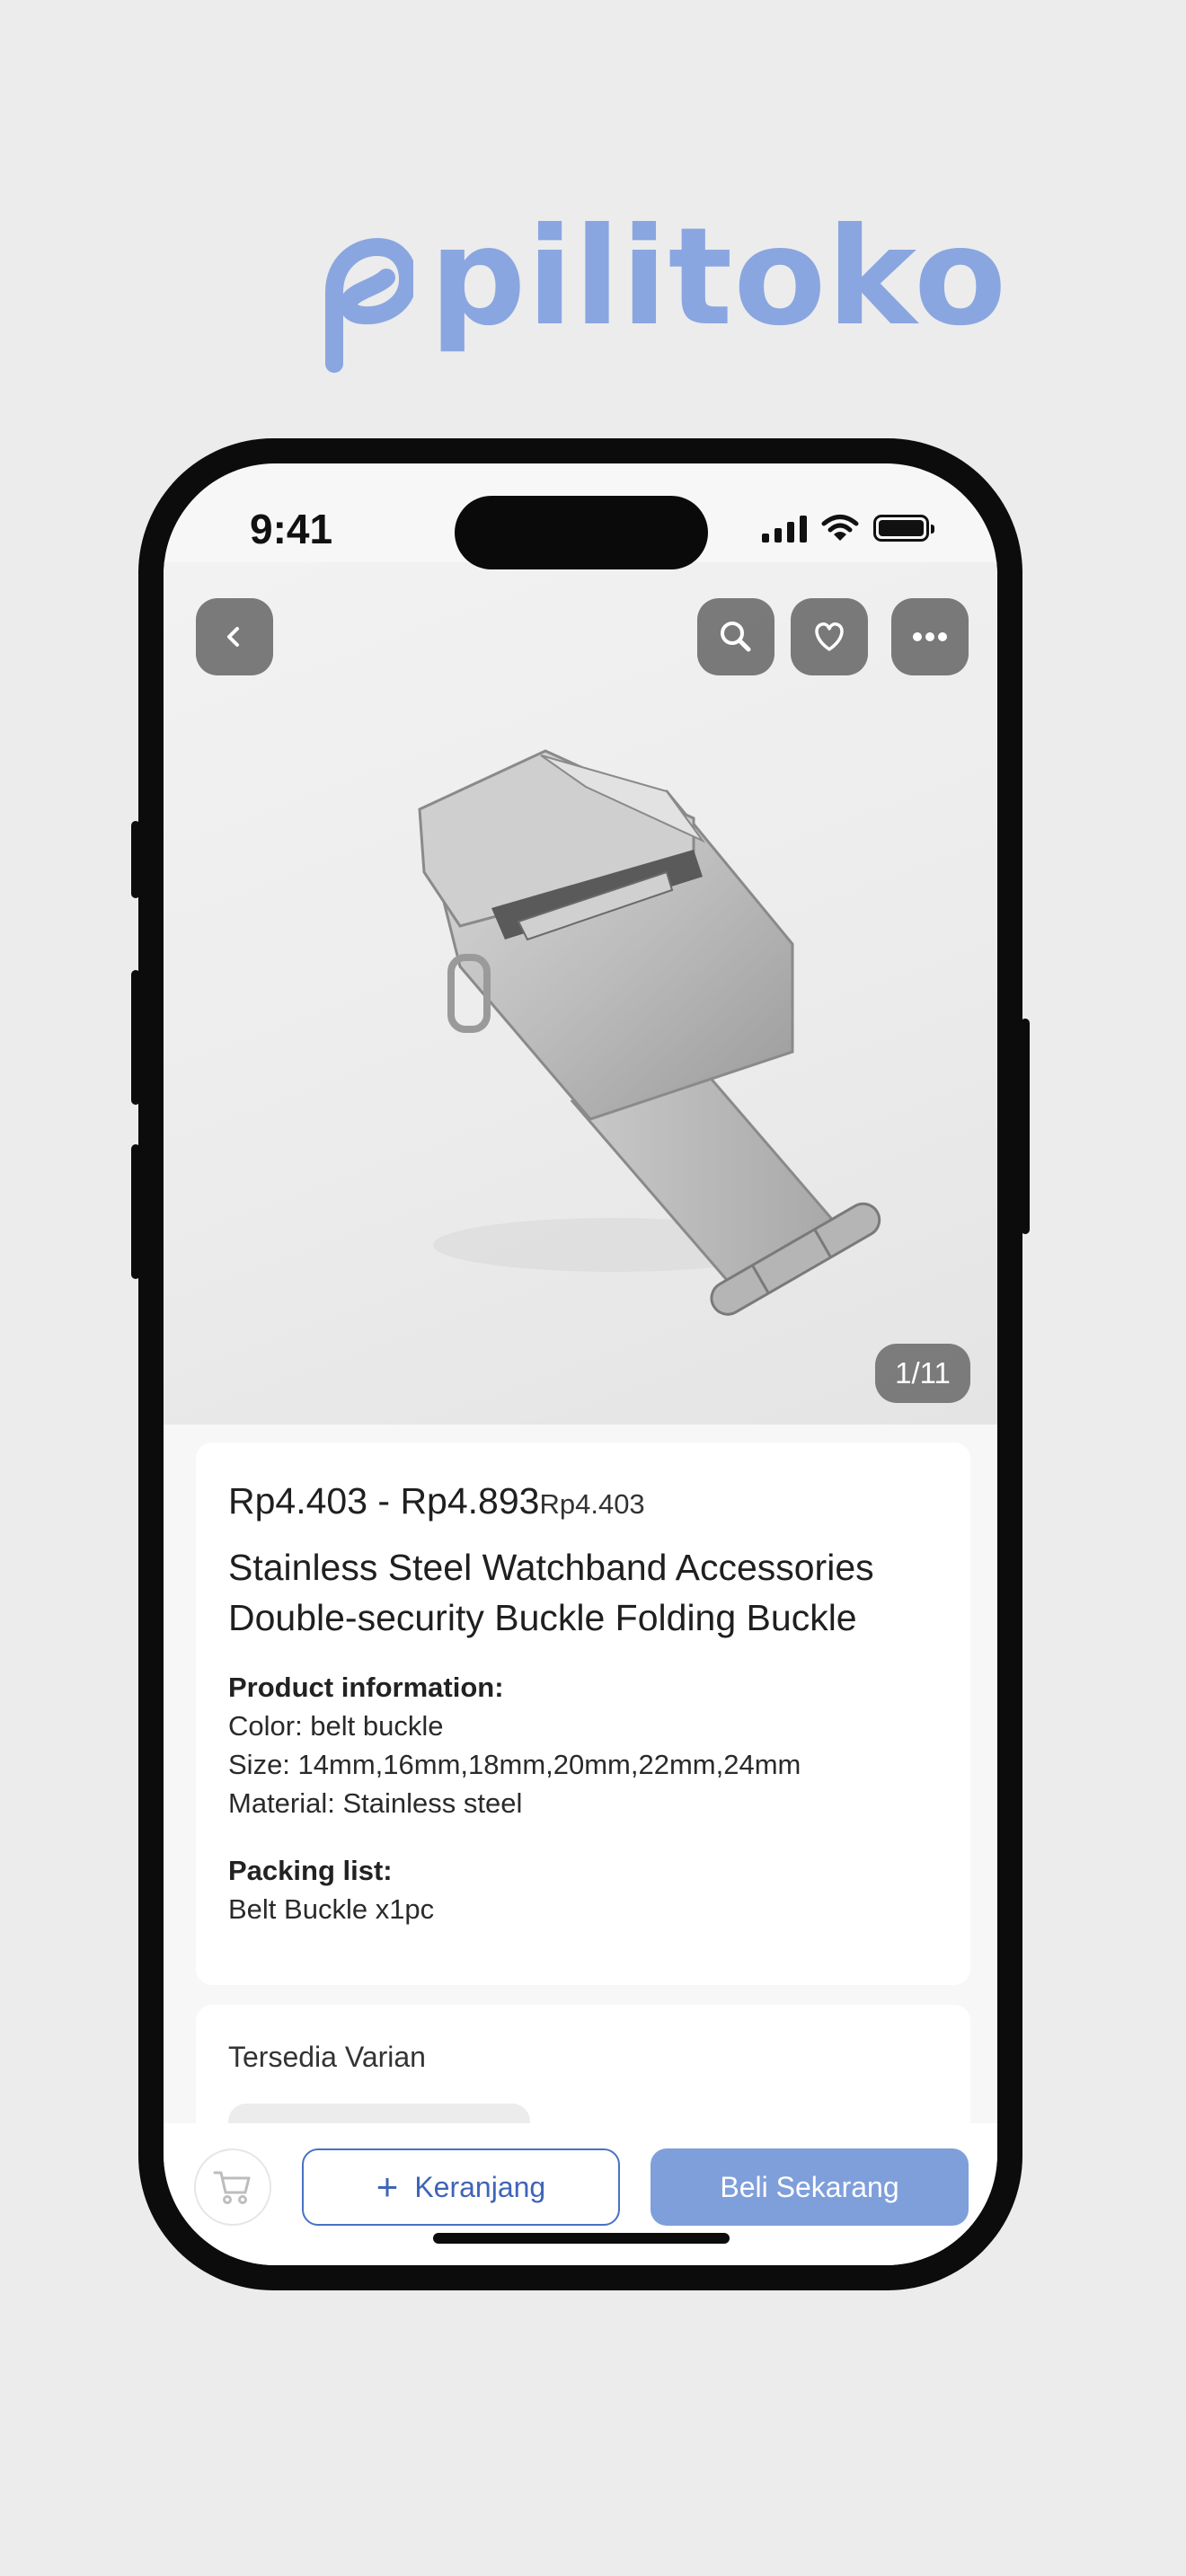 The image size is (1186, 2576). What do you see at coordinates (327, 2057) in the screenshot?
I see `variant-label: Tersedia Varian` at bounding box center [327, 2057].